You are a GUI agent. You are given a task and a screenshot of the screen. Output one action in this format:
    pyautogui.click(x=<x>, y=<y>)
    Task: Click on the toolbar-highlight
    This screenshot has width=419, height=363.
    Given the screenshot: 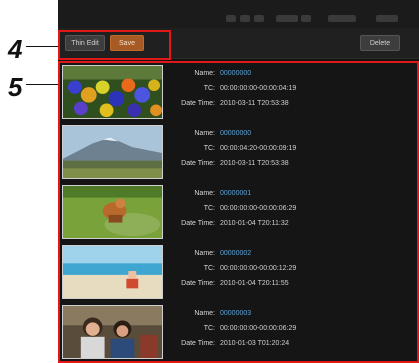 What is the action you would take?
    pyautogui.click(x=114, y=45)
    